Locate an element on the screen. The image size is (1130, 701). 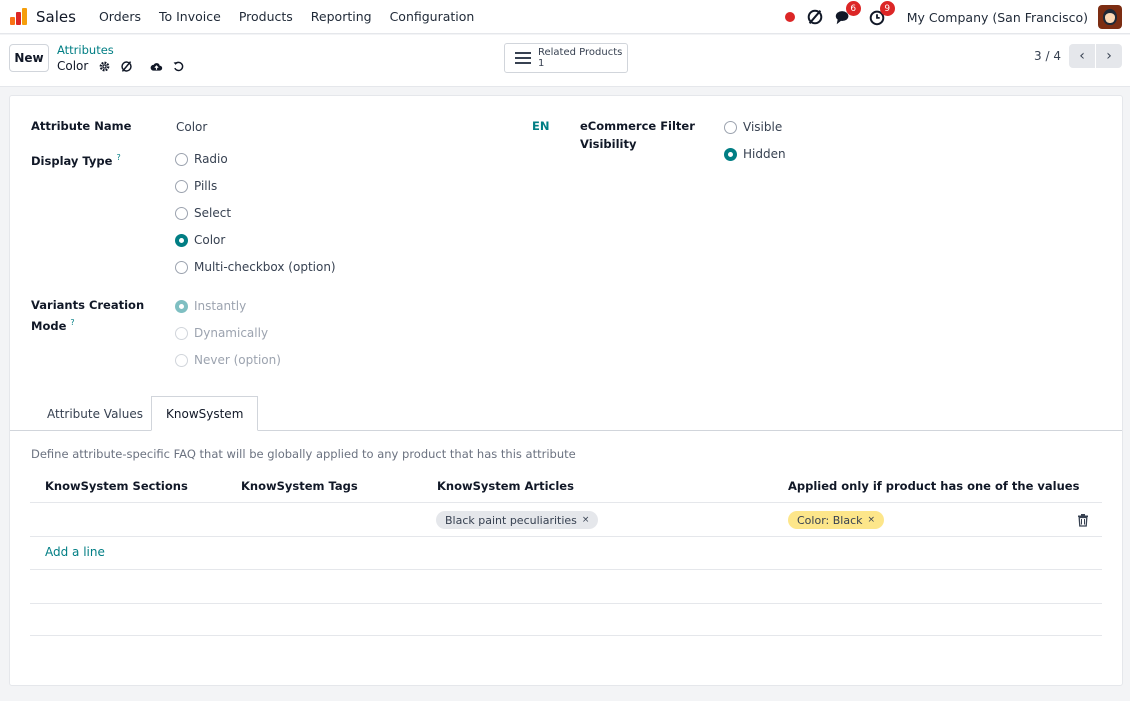
value-tag: Color: Black × is located at coordinates (836, 520).